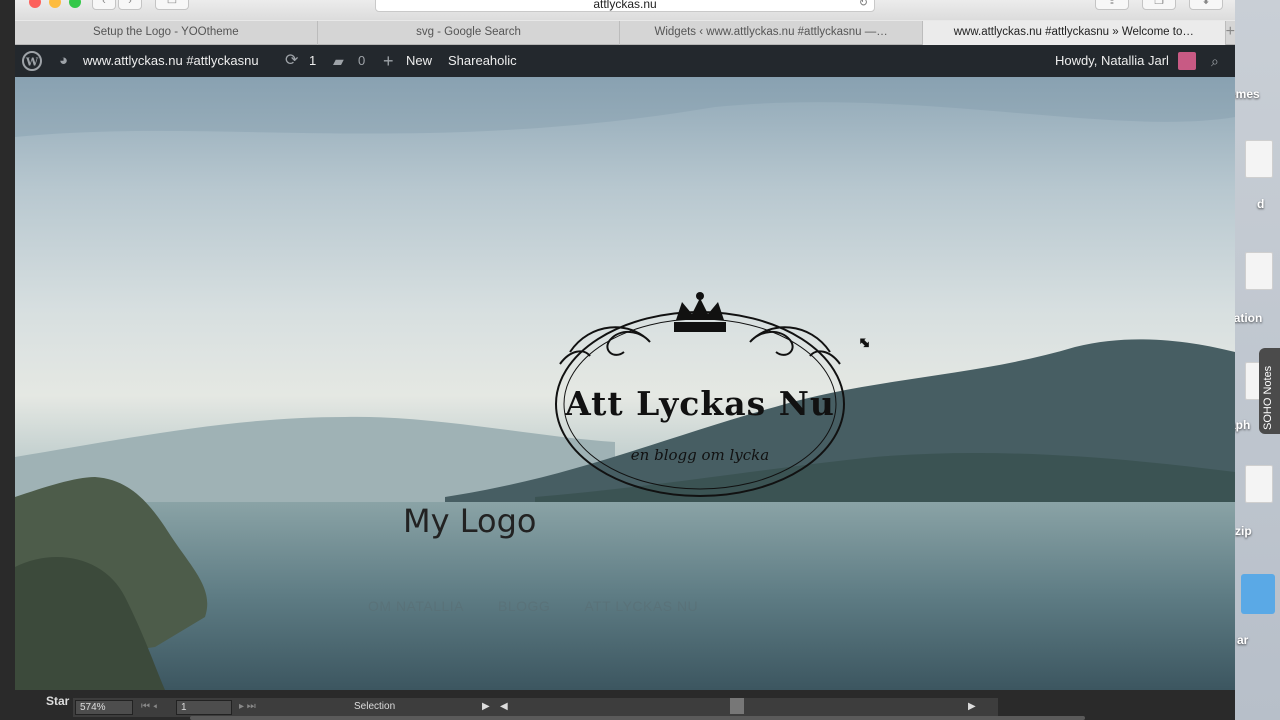  Describe the element at coordinates (58, 701) in the screenshot. I see `start-label: Star` at that location.